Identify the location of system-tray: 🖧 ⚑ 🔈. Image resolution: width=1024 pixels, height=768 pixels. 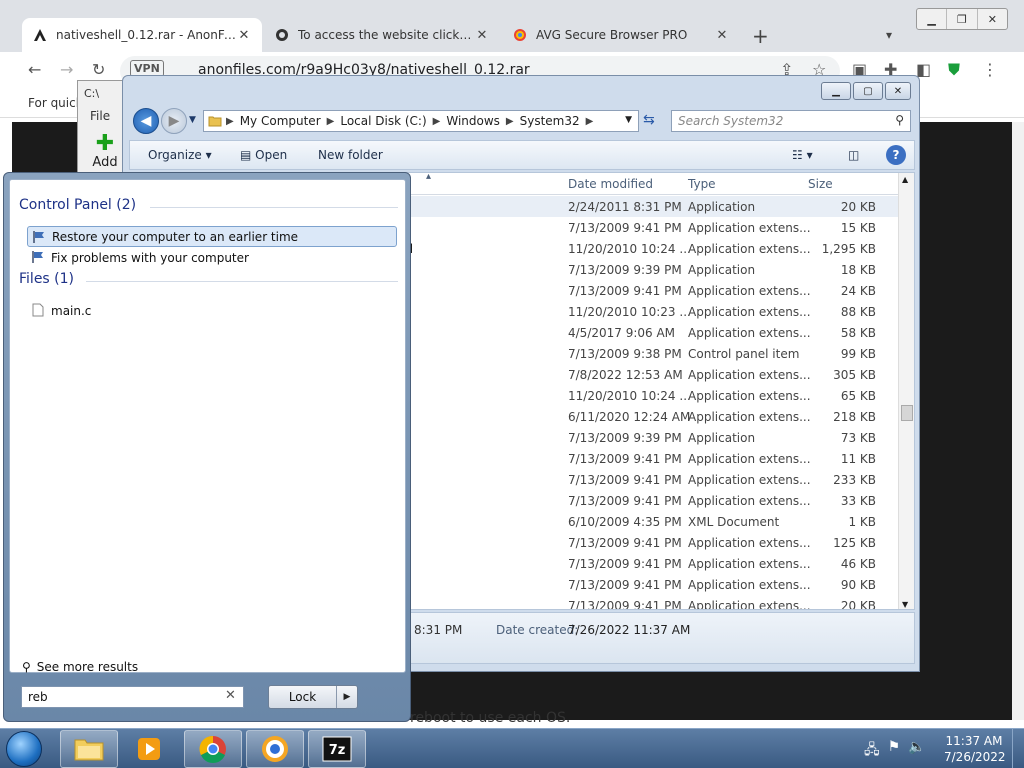
(895, 751).